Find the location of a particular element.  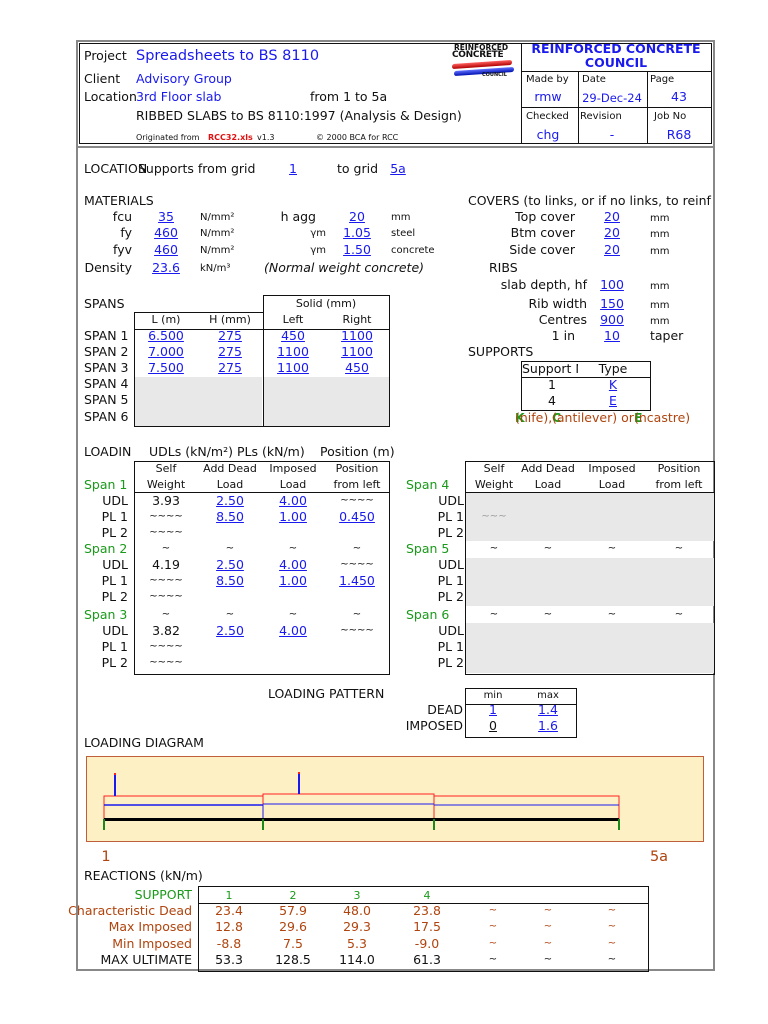

page-value: 43 is located at coordinates (679, 97).